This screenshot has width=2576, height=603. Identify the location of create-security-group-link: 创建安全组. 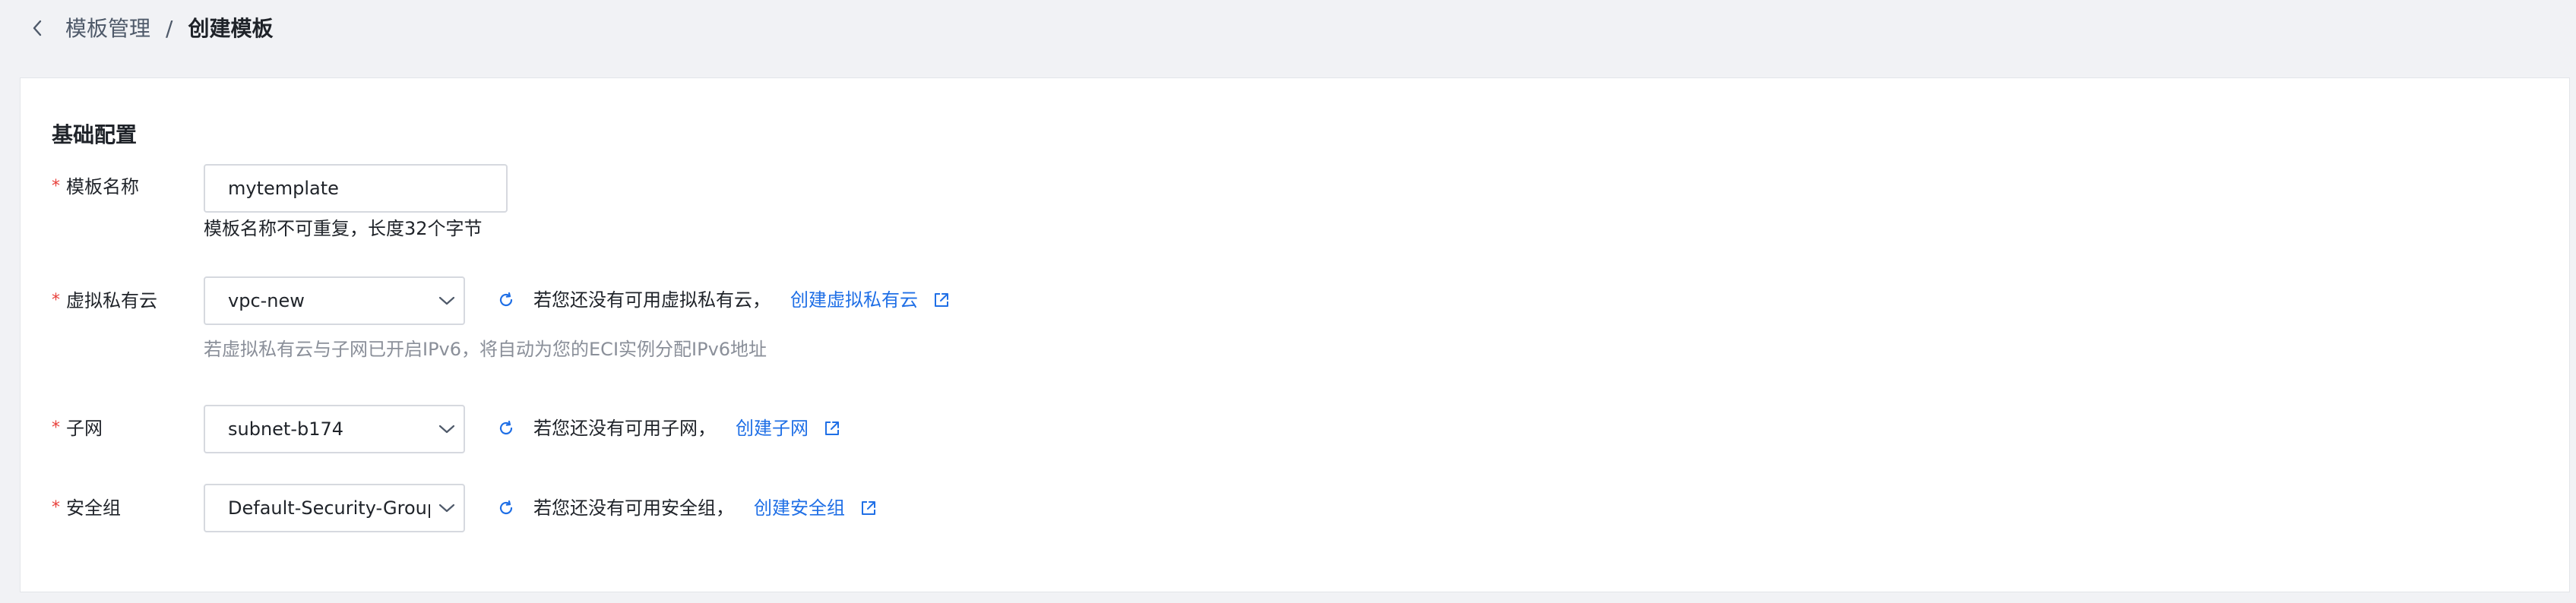
(816, 508).